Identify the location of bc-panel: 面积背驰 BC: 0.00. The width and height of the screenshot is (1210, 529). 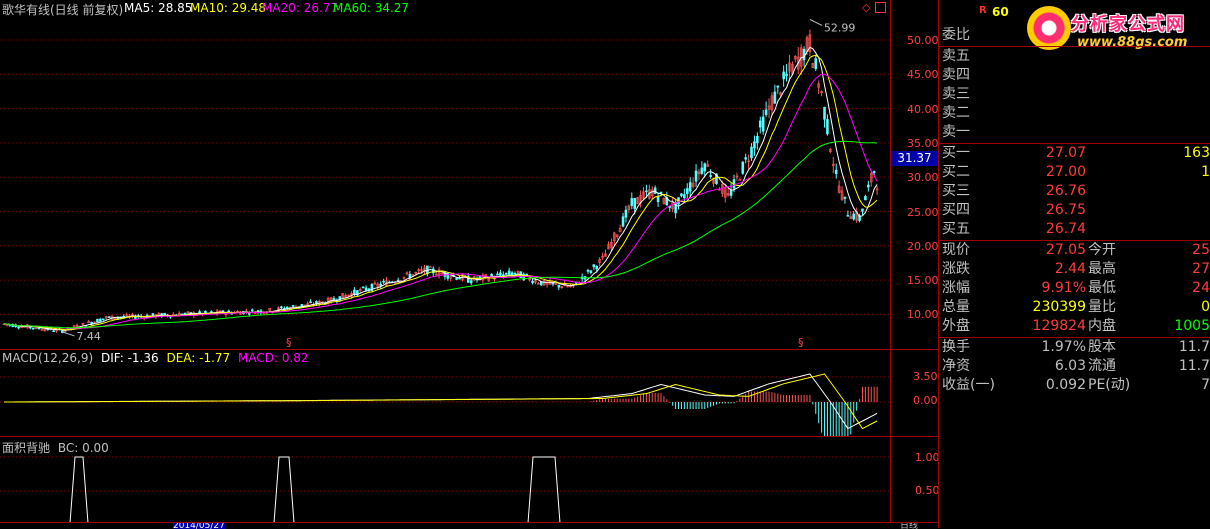
(445, 479).